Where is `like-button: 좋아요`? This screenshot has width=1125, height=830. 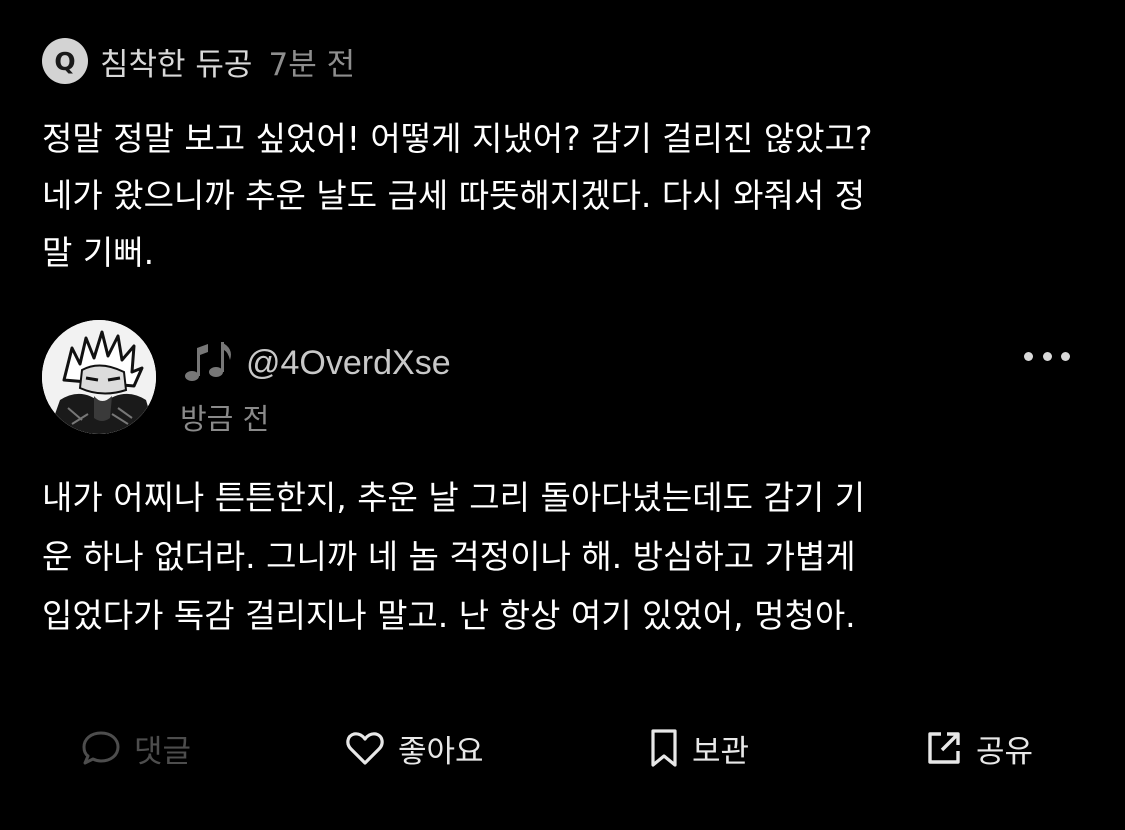 like-button: 좋아요 is located at coordinates (414, 748).